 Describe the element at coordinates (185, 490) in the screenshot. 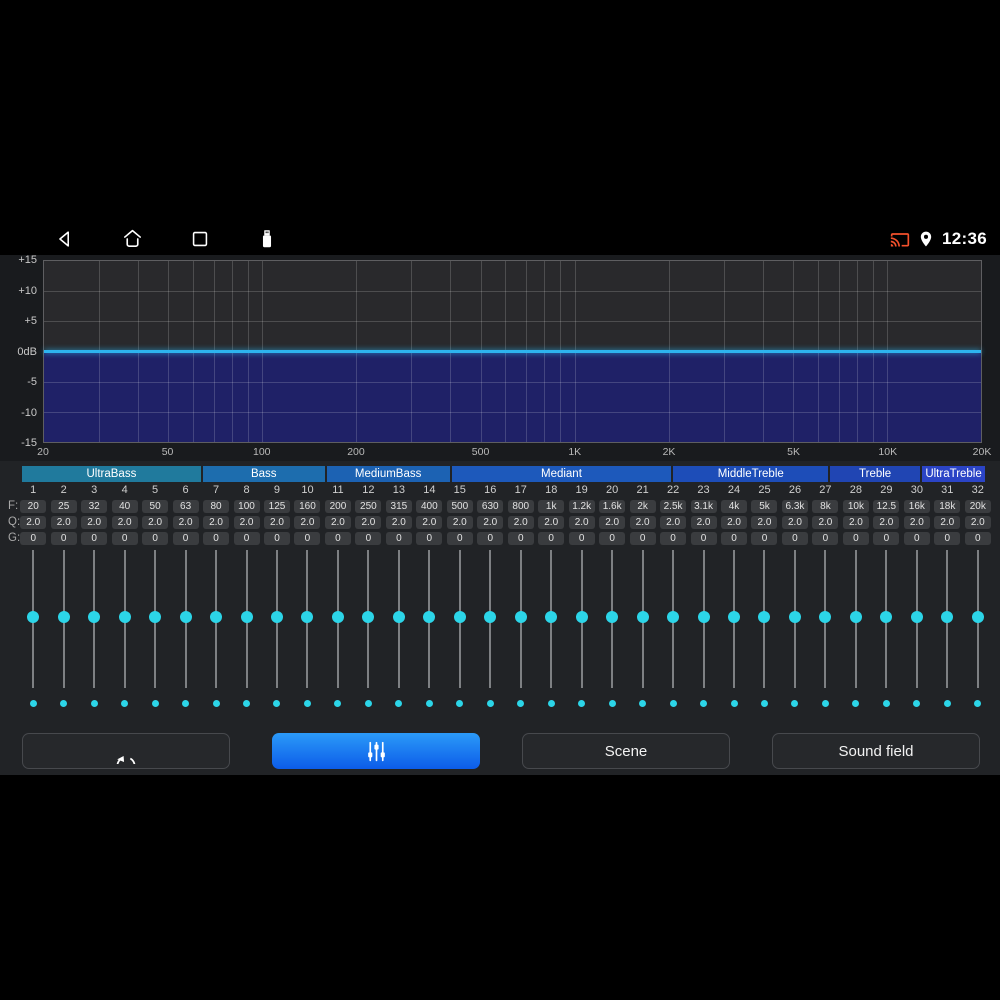

I see `channel-number: 6` at that location.